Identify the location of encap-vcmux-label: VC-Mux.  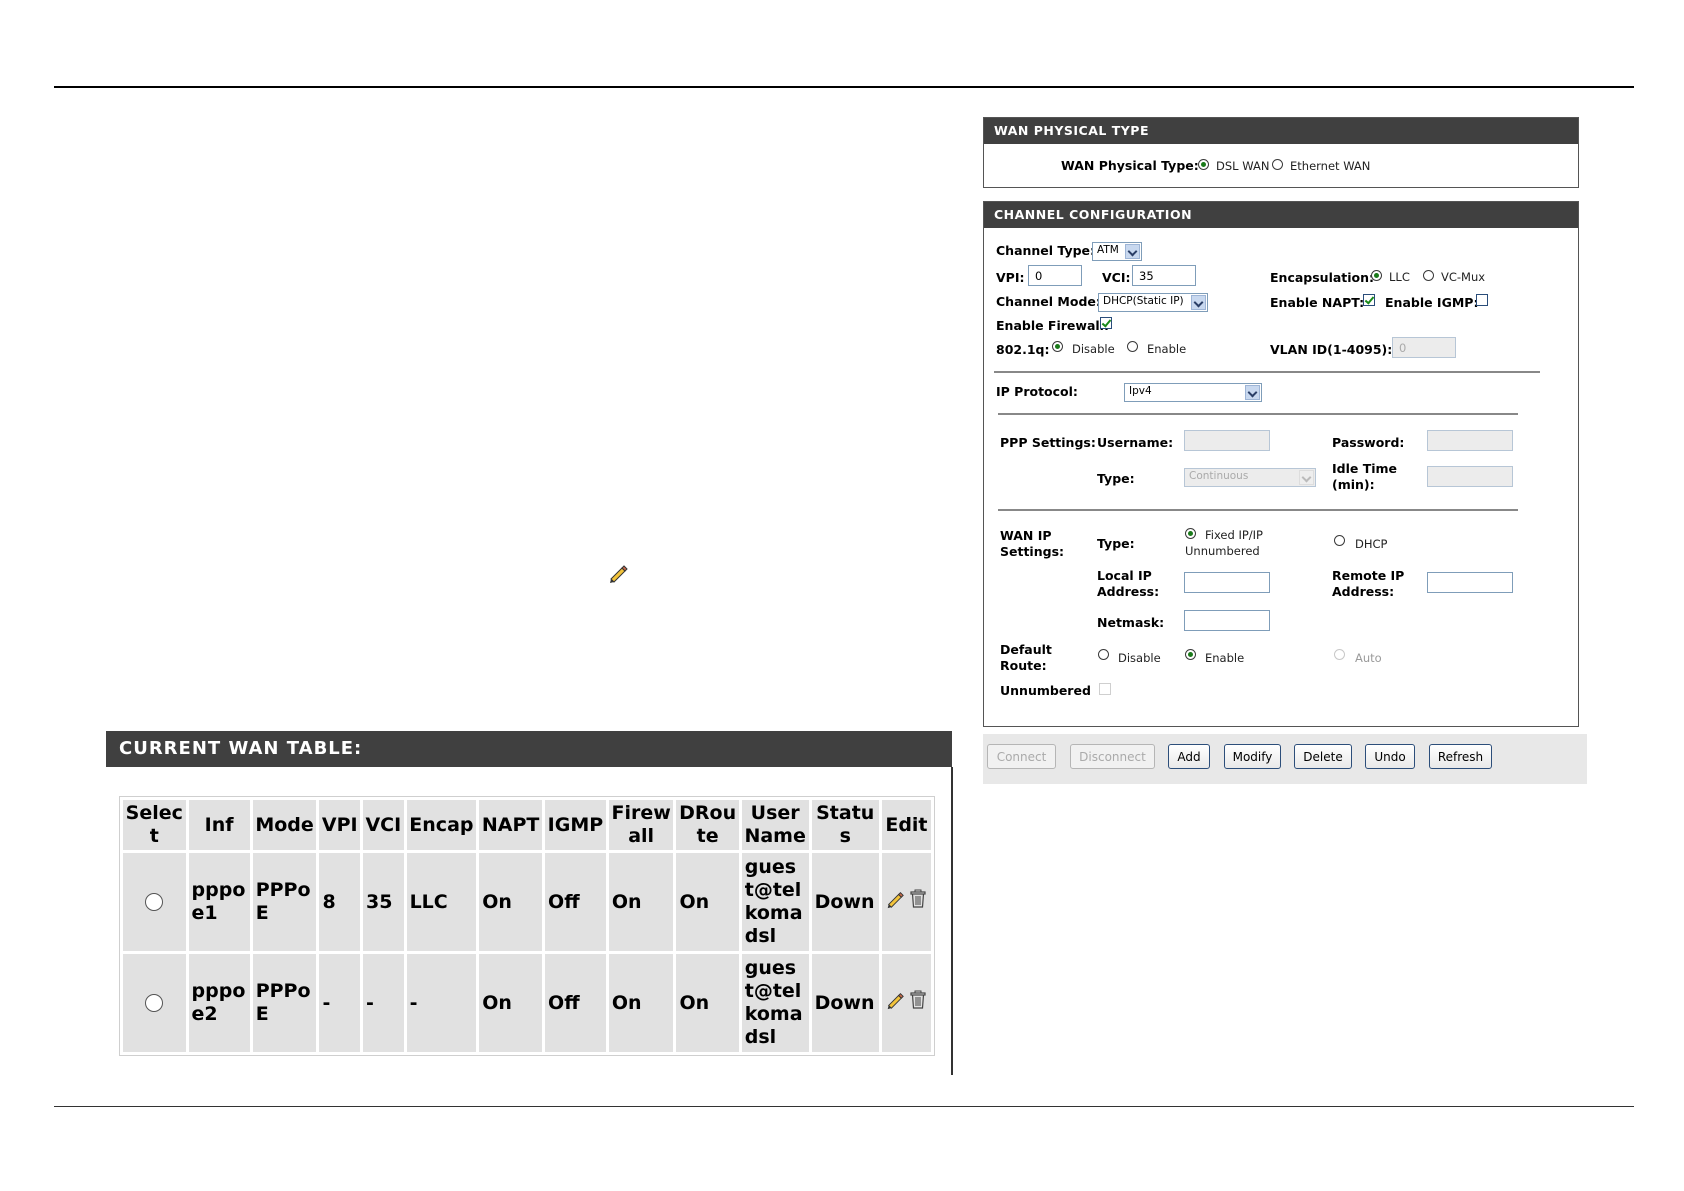
(1463, 277).